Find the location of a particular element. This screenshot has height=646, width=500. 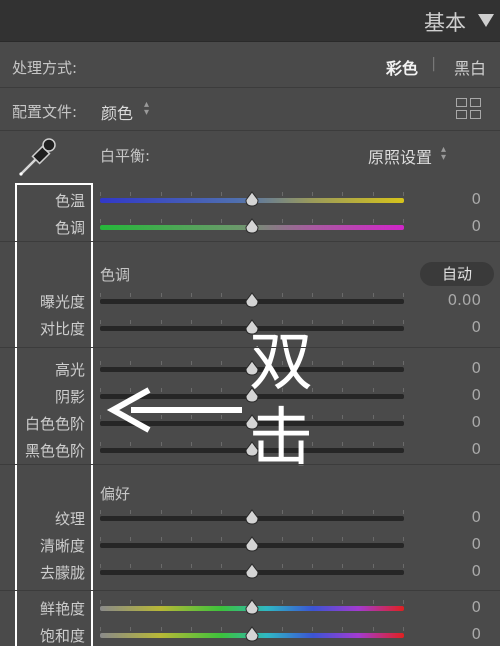

arrow-left-icon is located at coordinates (175, 410).